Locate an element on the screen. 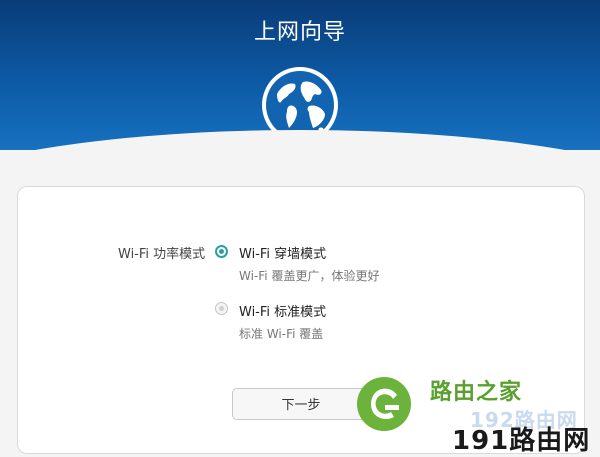 Image resolution: width=600 pixels, height=457 pixels. watermark-logo-icon is located at coordinates (384, 404).